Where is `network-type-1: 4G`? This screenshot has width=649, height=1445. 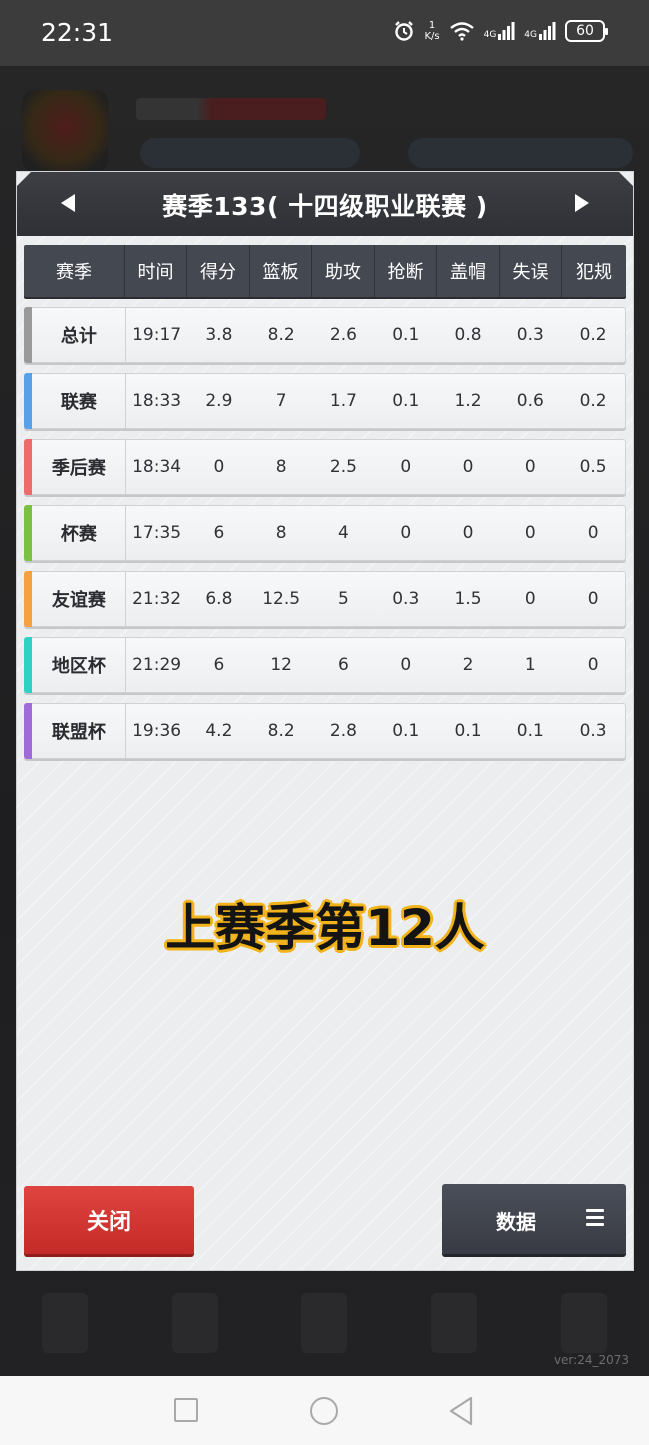
network-type-1: 4G is located at coordinates (490, 35).